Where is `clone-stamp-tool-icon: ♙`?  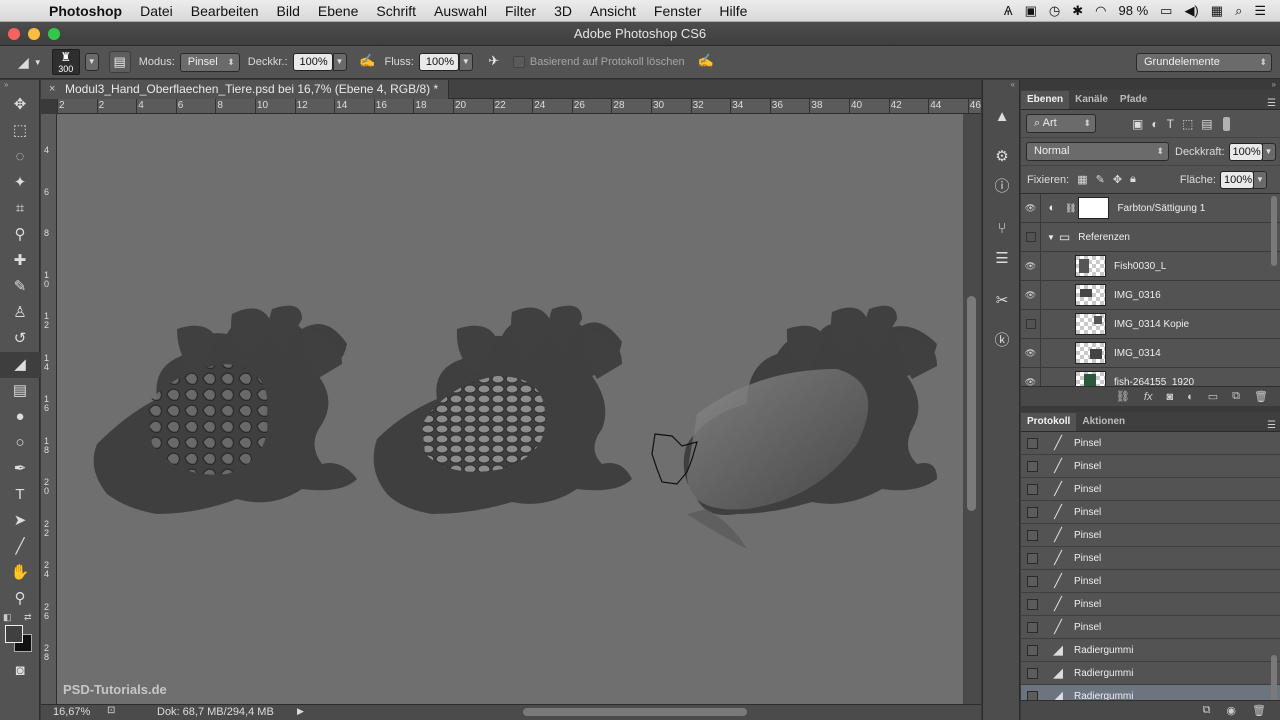 clone-stamp-tool-icon: ♙ is located at coordinates (20, 313).